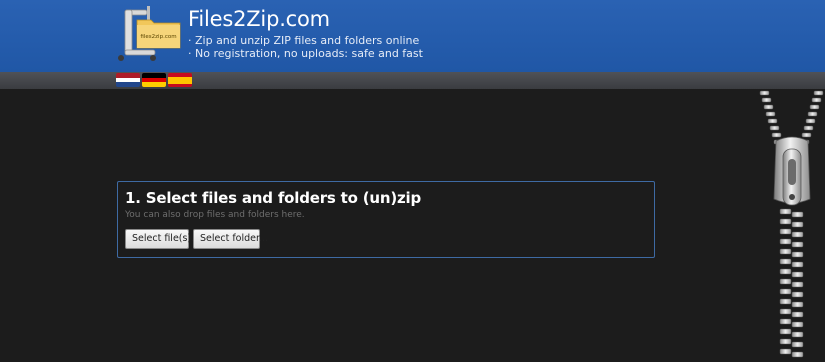 The height and width of the screenshot is (362, 825). I want to click on flag-netherlands-icon, so click(128, 80).